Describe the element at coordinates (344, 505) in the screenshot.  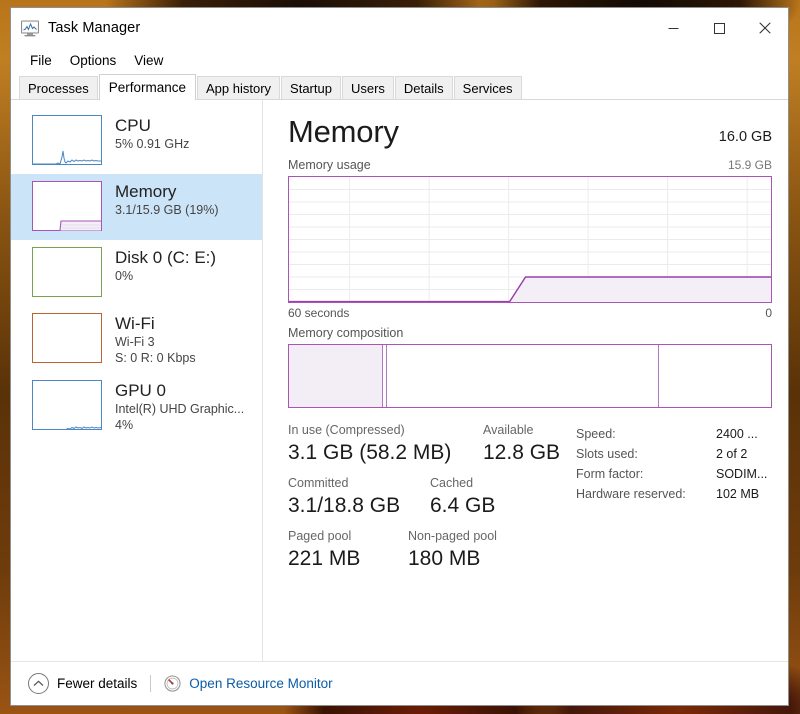
I see `committed-value: 3.1/18.8 GB` at that location.